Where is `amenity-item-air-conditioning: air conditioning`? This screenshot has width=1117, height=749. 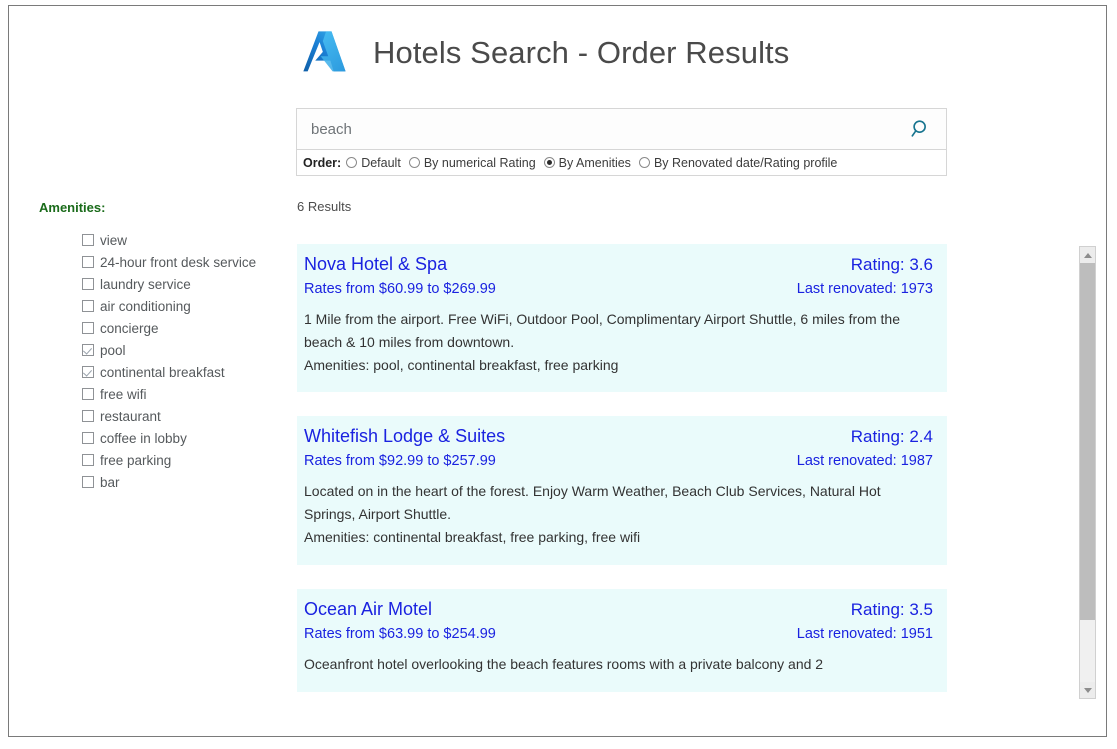 amenity-item-air-conditioning: air conditioning is located at coordinates (180, 306).